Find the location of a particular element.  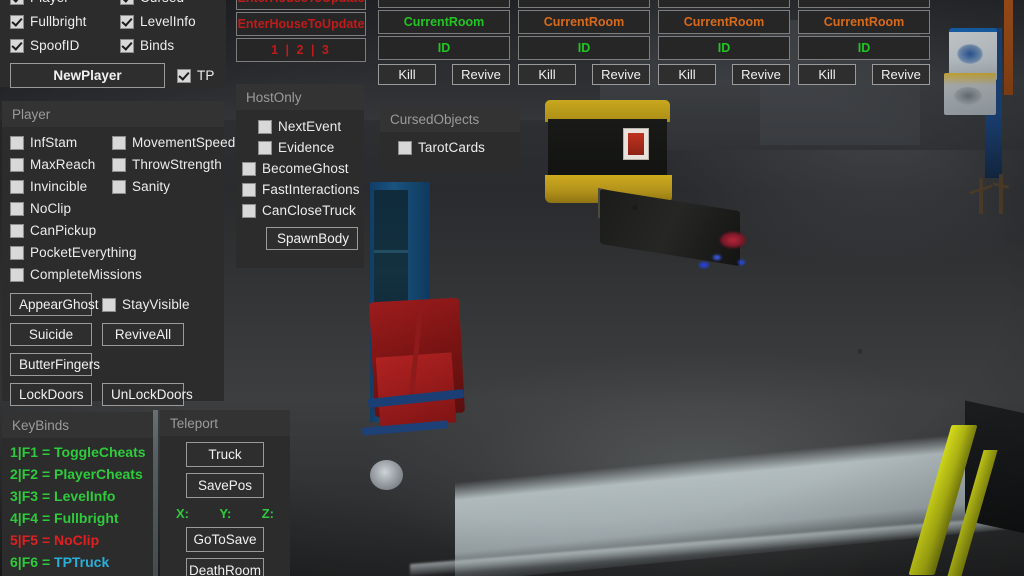

keybind-action: ToggleCheats is located at coordinates (100, 452).